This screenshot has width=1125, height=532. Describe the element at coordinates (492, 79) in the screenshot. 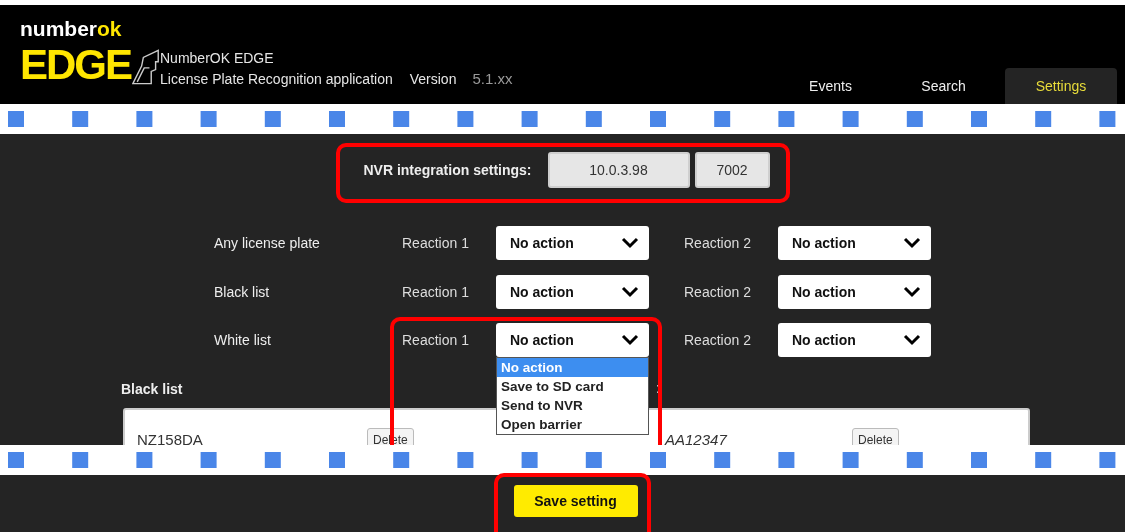

I see `version-number: 5.1.xx` at that location.